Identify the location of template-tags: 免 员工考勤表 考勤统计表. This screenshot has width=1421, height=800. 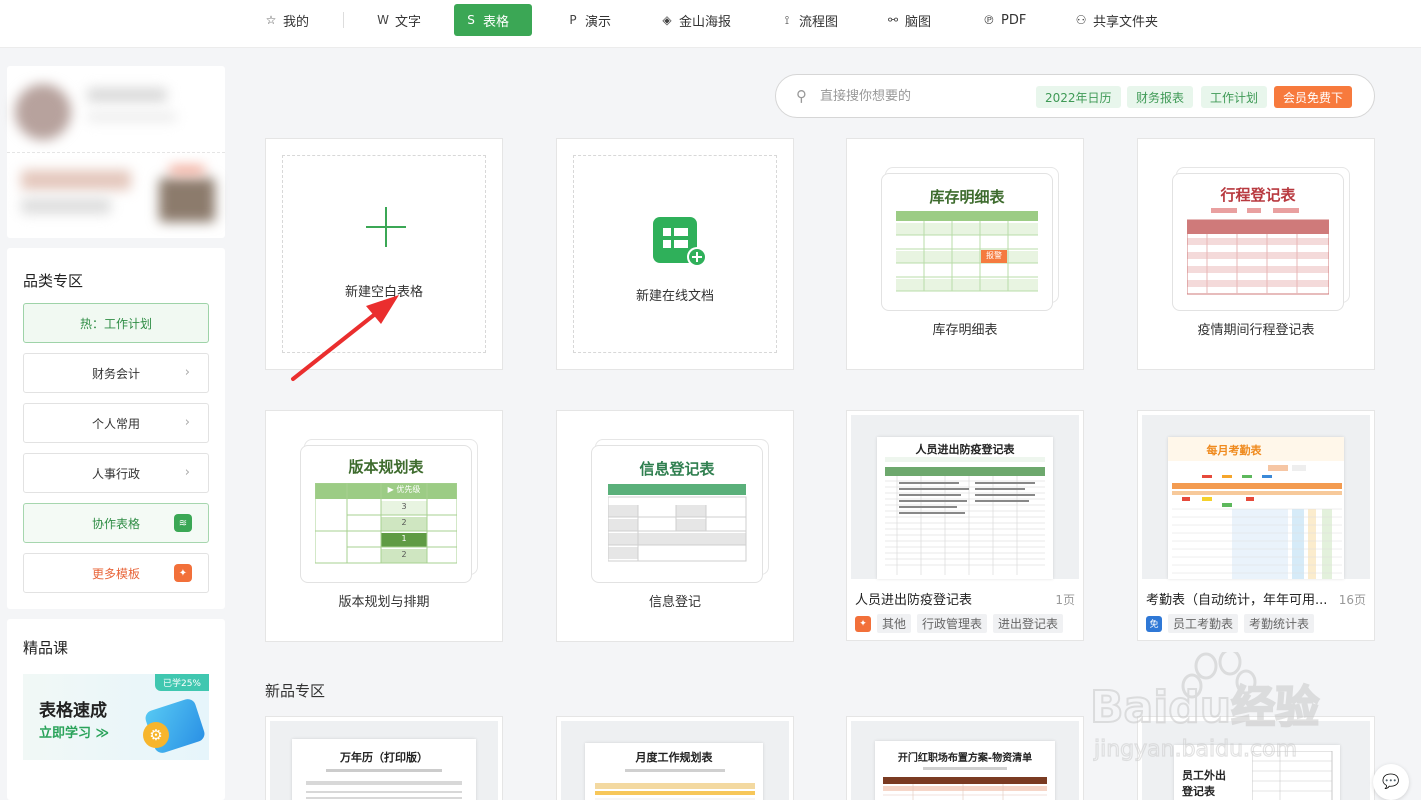
(1230, 623).